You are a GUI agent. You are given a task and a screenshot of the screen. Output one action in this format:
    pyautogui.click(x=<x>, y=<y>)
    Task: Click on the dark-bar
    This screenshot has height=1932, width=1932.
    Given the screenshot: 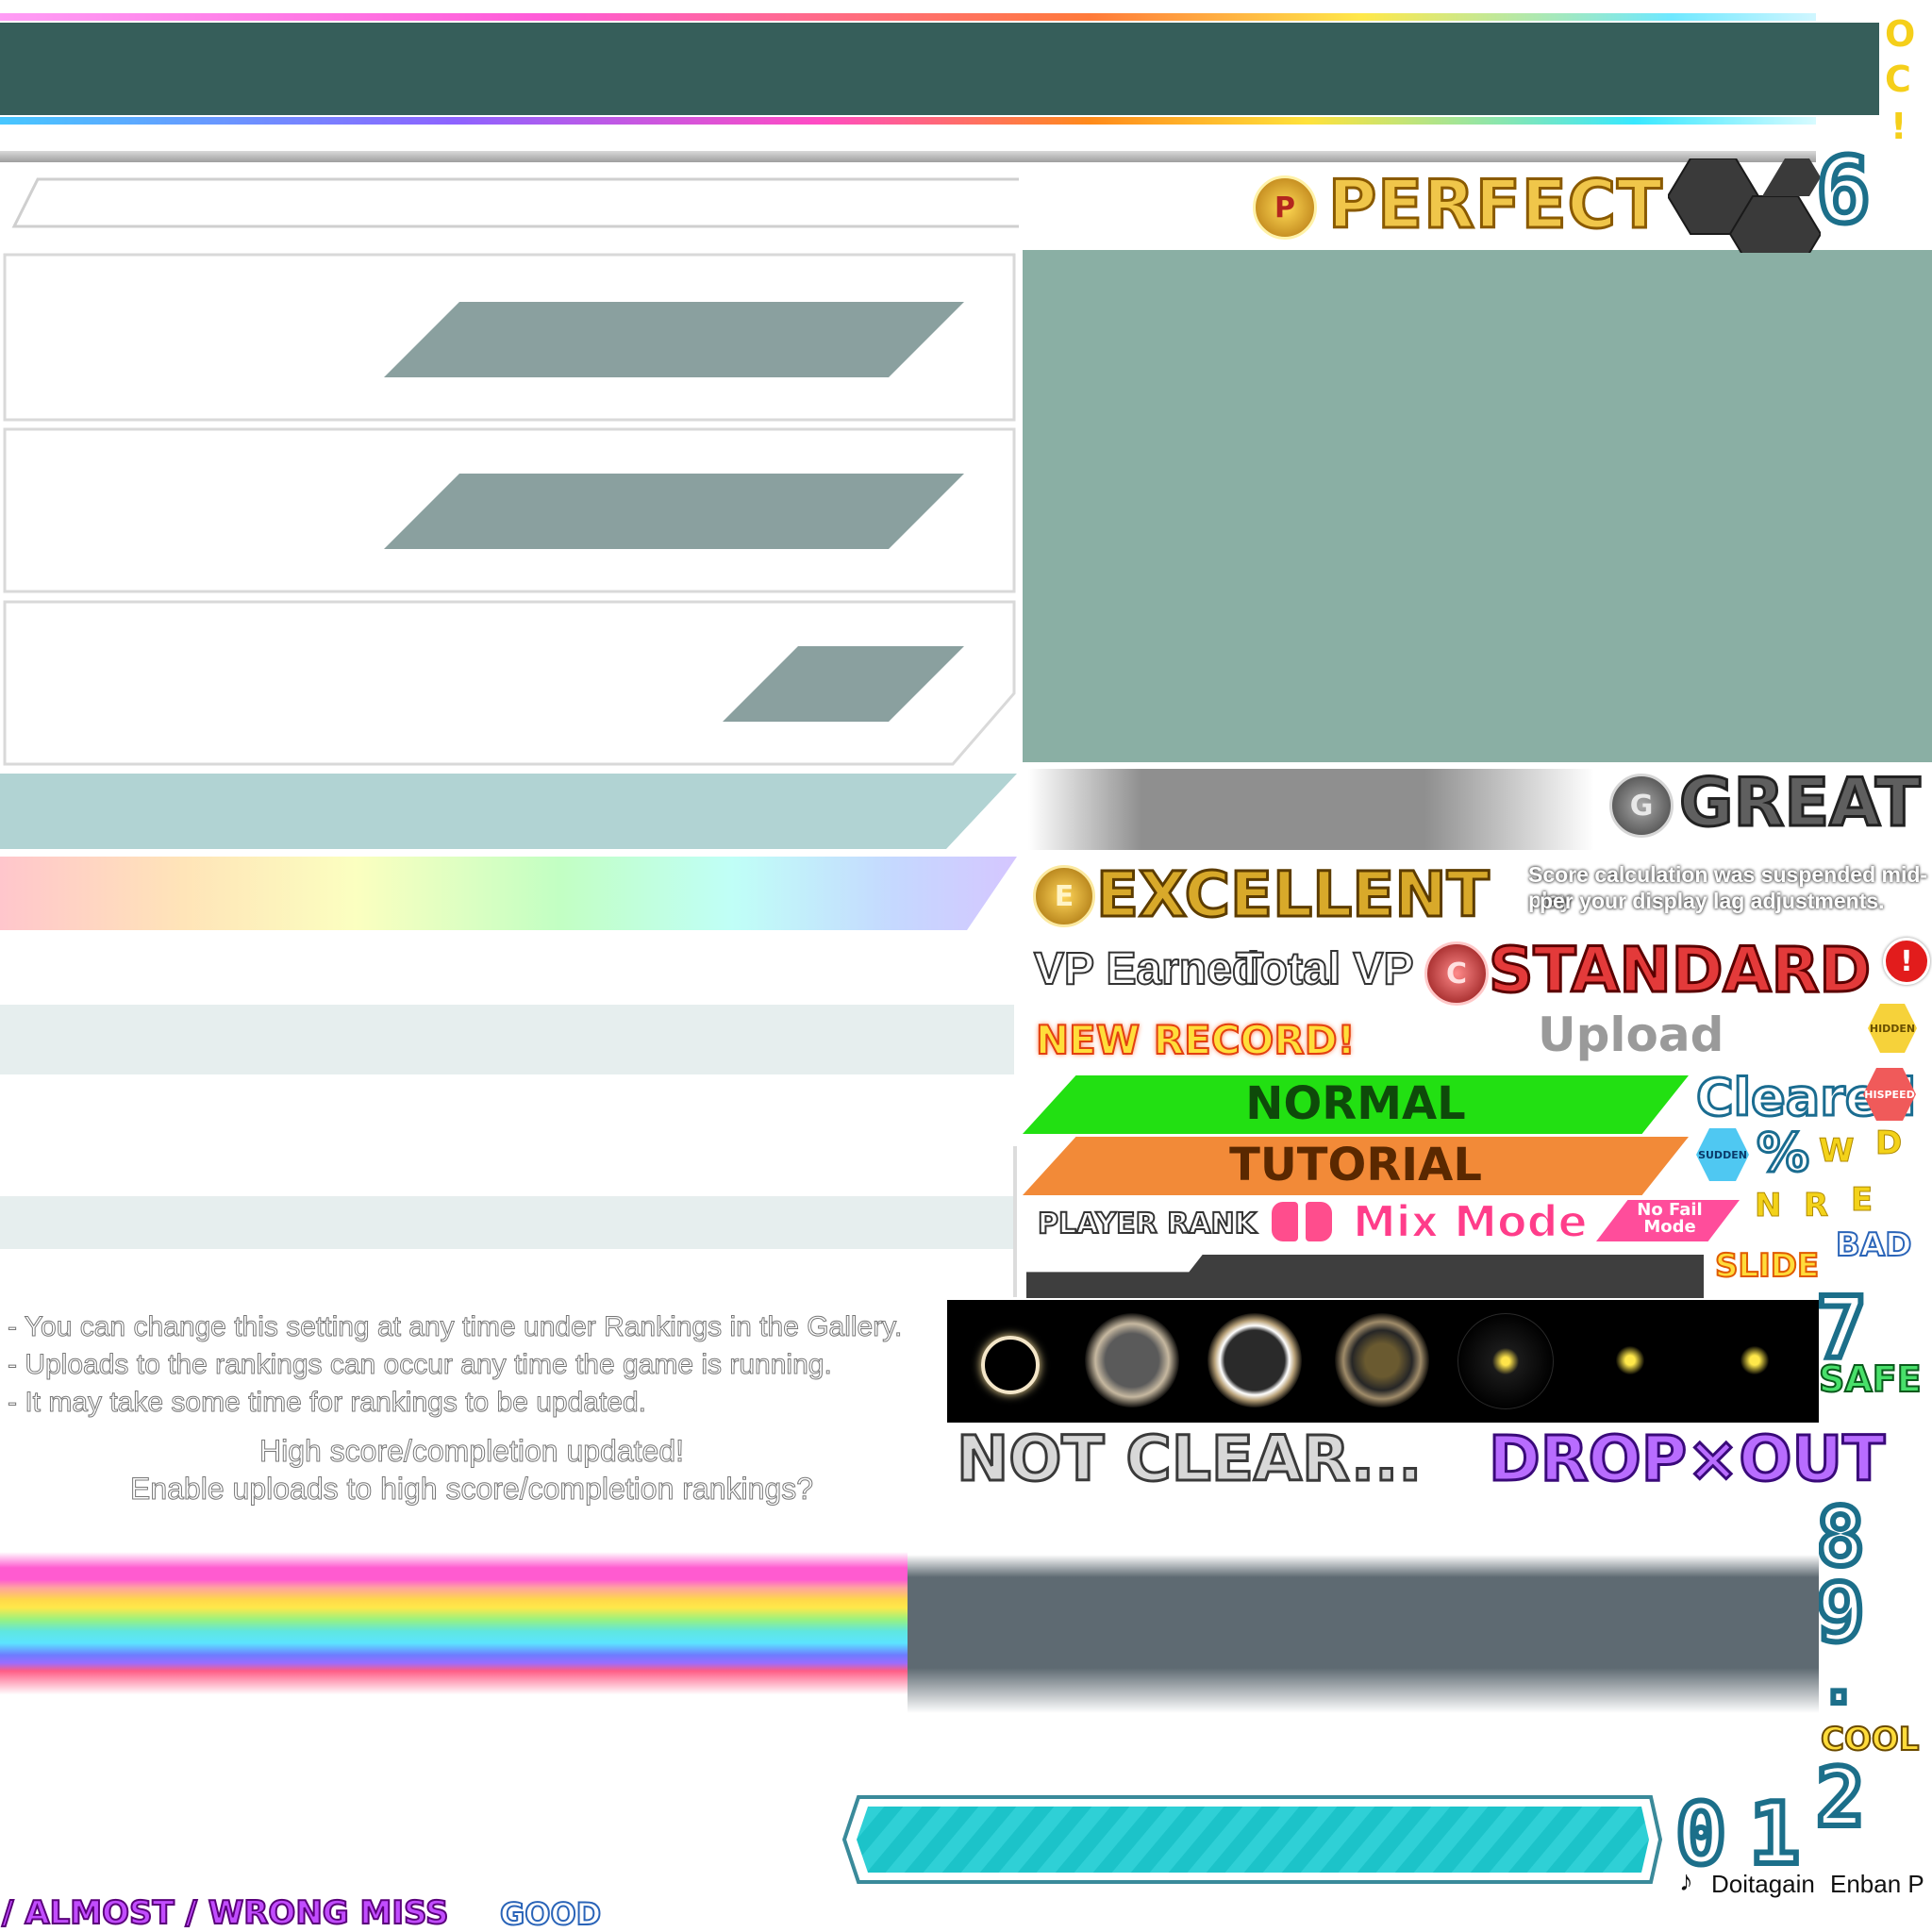 What is the action you would take?
    pyautogui.click(x=1365, y=1277)
    